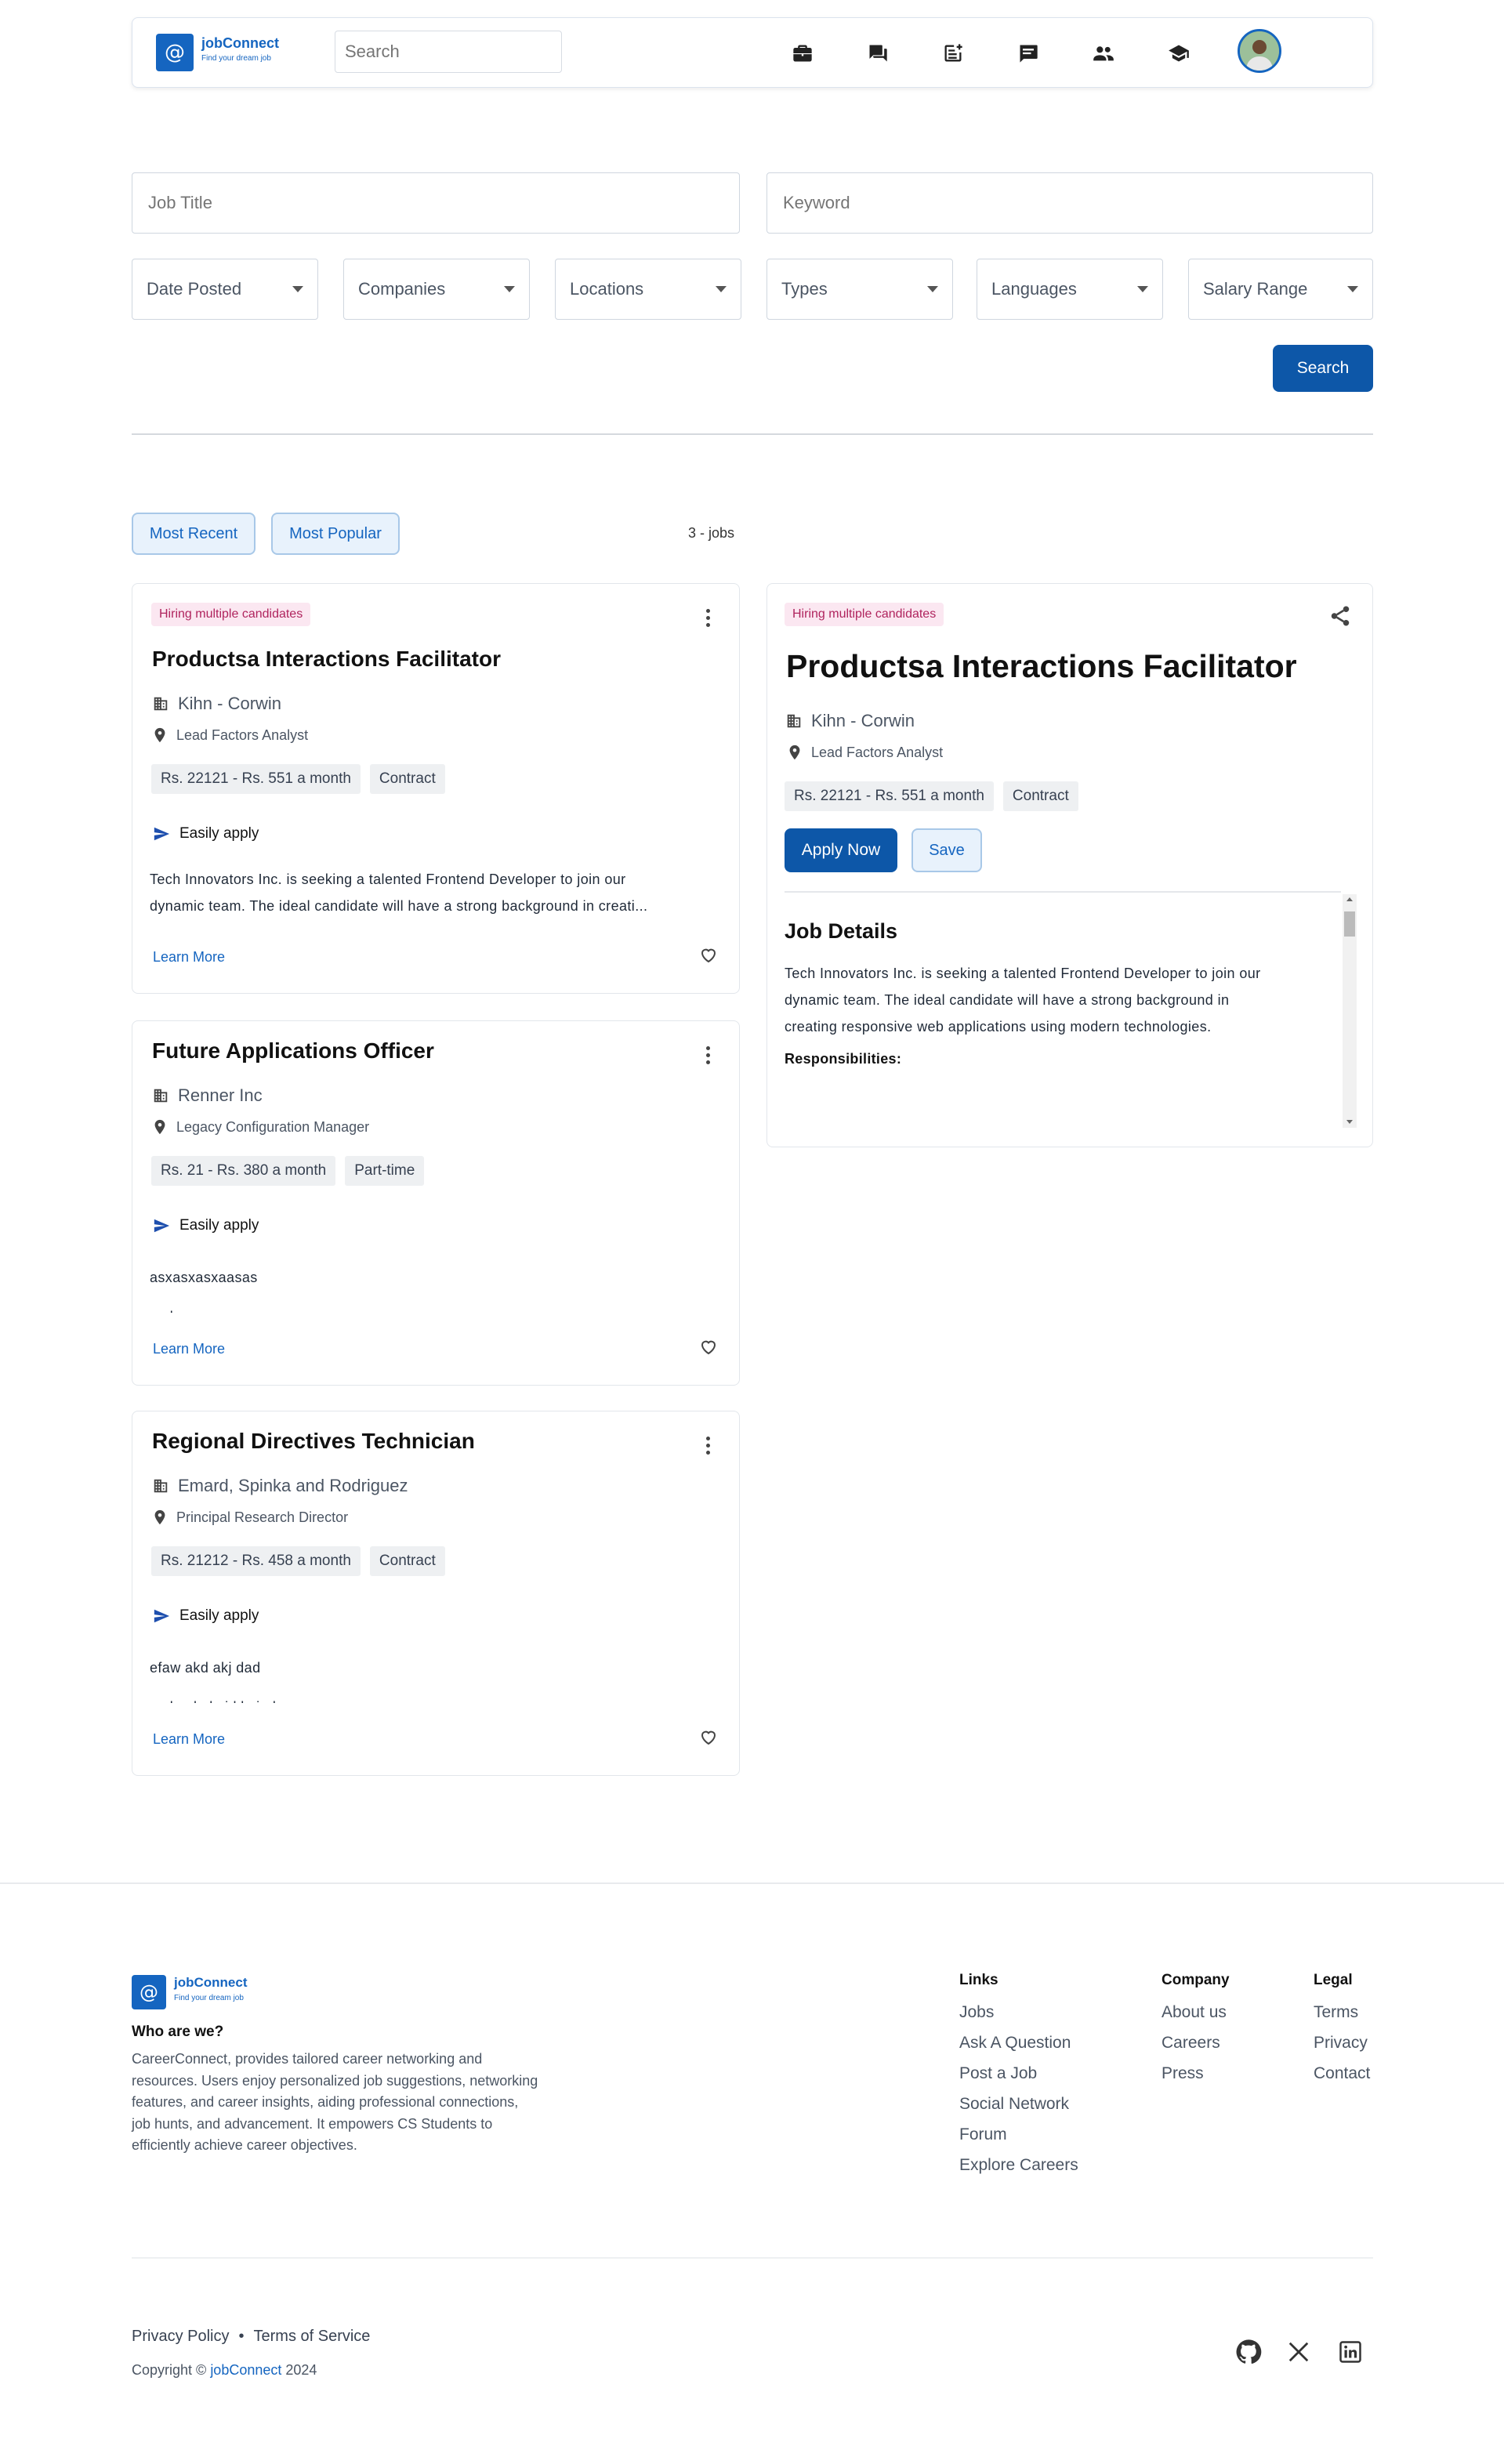 Image resolution: width=1504 pixels, height=2464 pixels. What do you see at coordinates (804, 289) in the screenshot?
I see `select-label: Types` at bounding box center [804, 289].